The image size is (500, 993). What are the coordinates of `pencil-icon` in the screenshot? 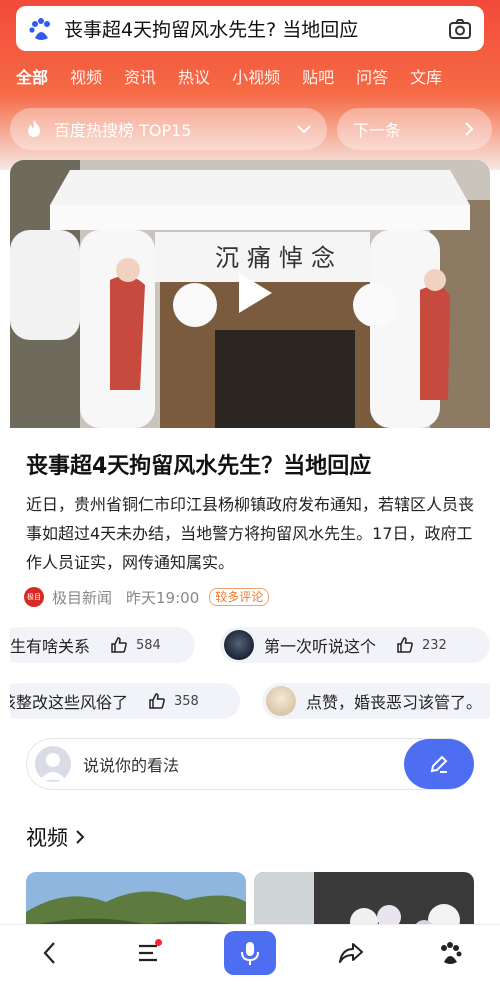 It's located at (439, 764).